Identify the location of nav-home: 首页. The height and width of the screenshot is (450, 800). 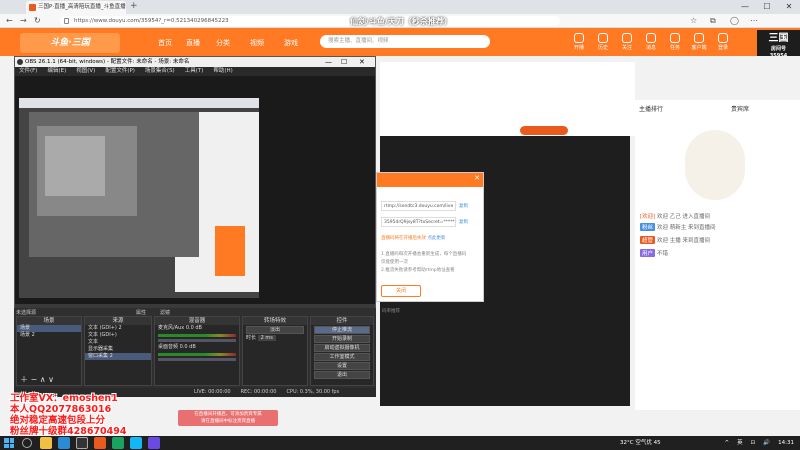
(165, 43).